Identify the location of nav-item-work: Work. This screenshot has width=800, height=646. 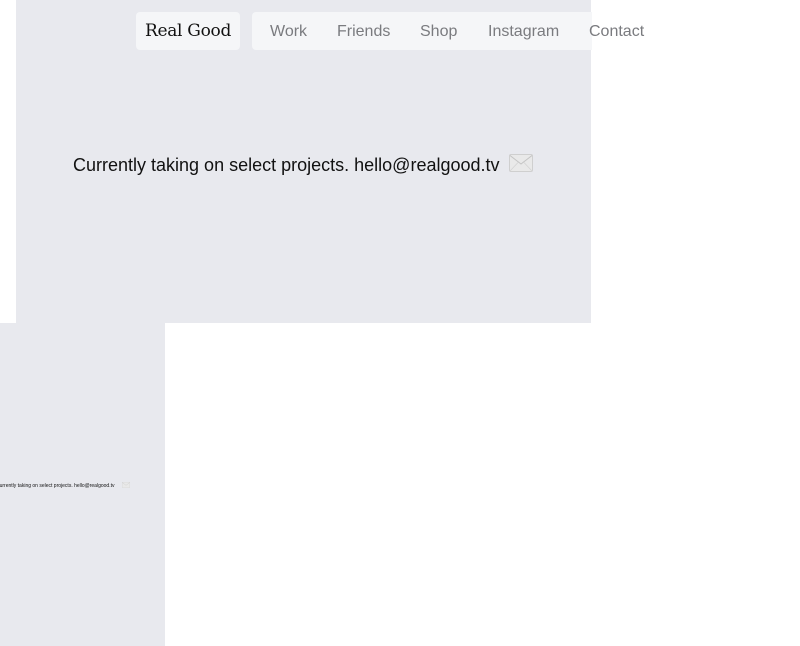
(288, 32).